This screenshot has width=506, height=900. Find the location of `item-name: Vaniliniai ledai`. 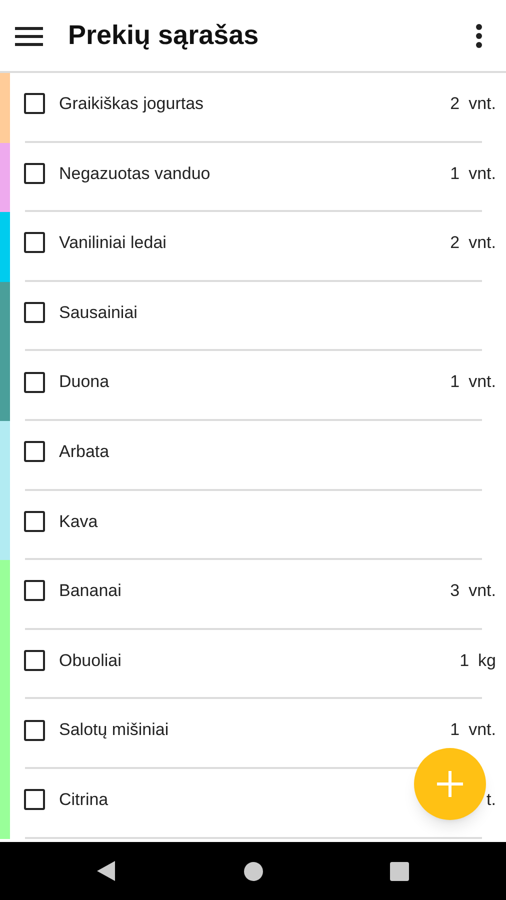

item-name: Vaniliniai ledai is located at coordinates (112, 243).